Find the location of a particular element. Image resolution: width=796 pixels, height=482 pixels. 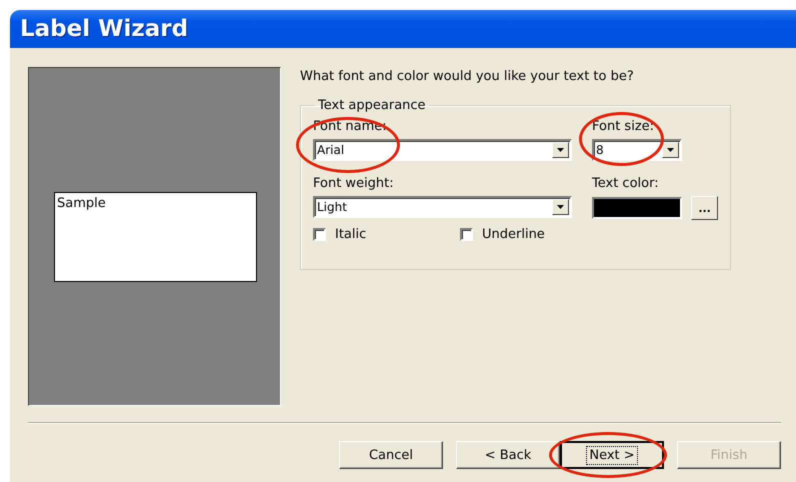

group-title: Text appearance is located at coordinates (372, 105).